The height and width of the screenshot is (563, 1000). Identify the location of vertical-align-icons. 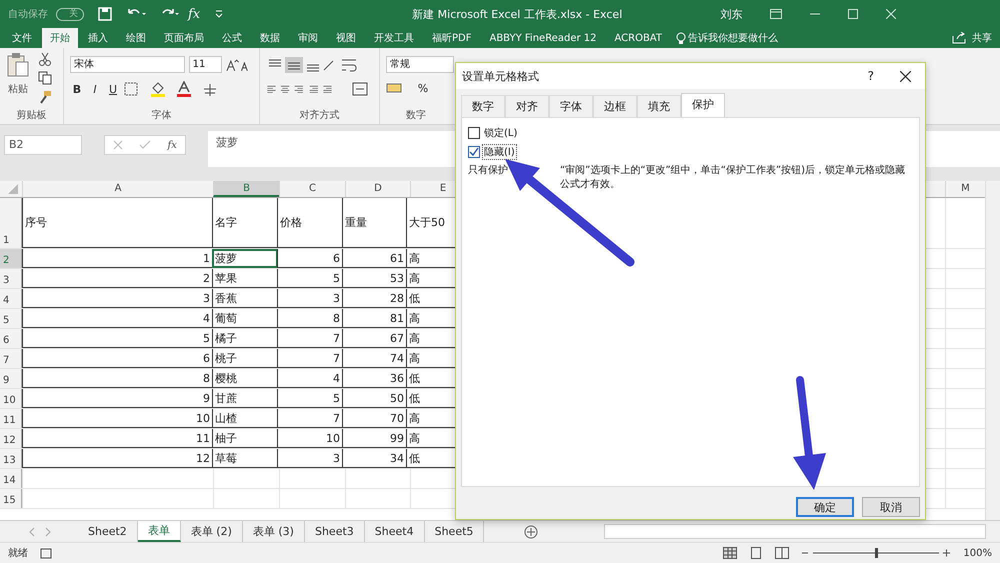
(301, 65).